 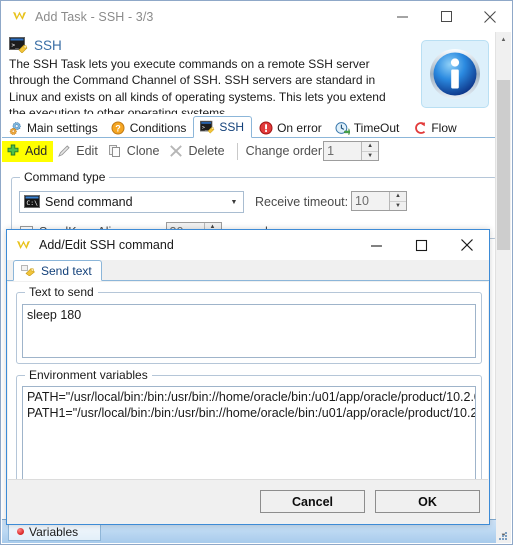 What do you see at coordinates (66, 270) in the screenshot?
I see `tab-send-text-label: Send text` at bounding box center [66, 270].